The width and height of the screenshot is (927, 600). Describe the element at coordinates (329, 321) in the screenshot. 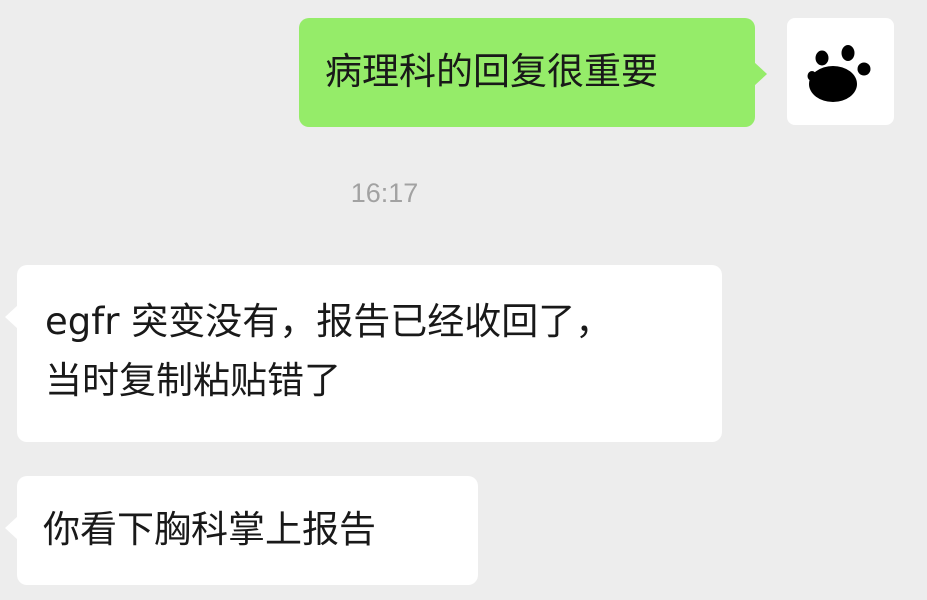

I see `message-text-line: egfr 突变没有，报告已经收回了，` at that location.